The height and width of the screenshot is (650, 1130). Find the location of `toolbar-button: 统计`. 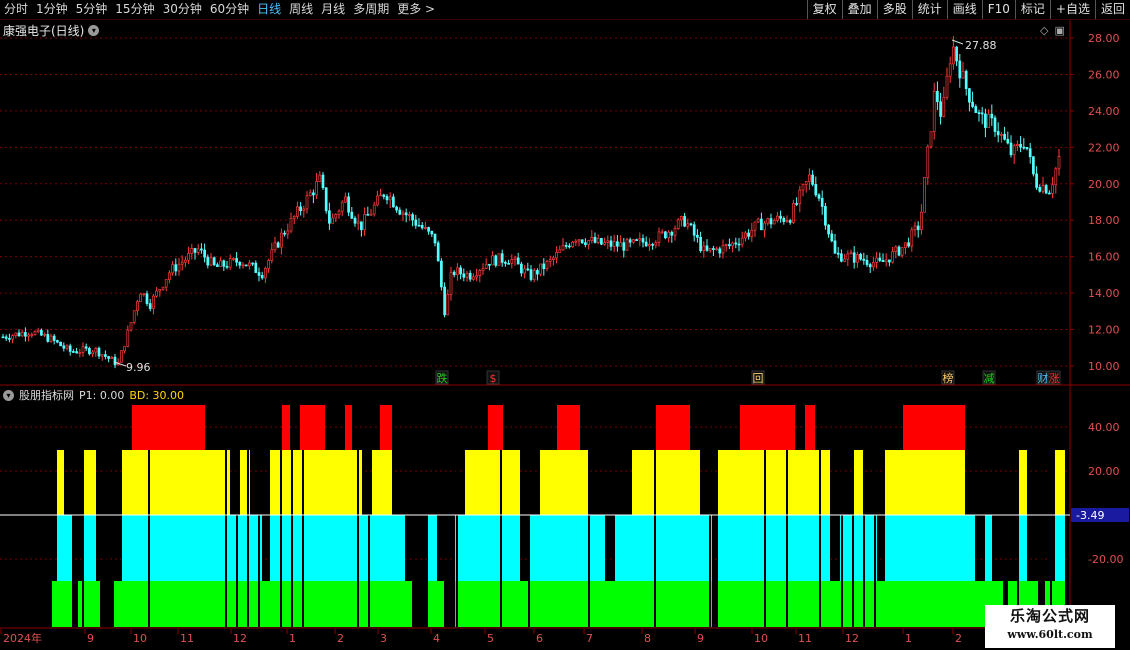

toolbar-button: 统计 is located at coordinates (929, 9).